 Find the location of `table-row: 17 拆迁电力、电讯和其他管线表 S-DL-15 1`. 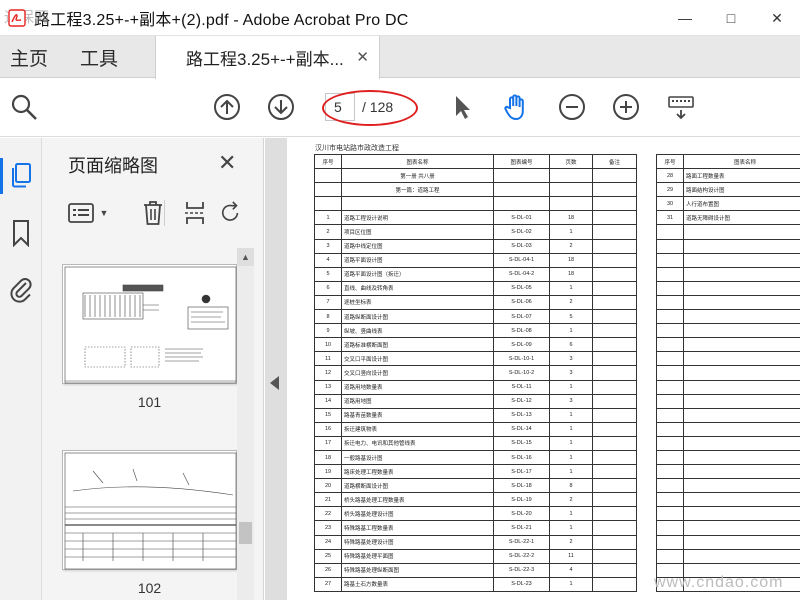

table-row: 17 拆迁电力、电讯和其他管线表 S-DL-15 1 is located at coordinates (475, 443).